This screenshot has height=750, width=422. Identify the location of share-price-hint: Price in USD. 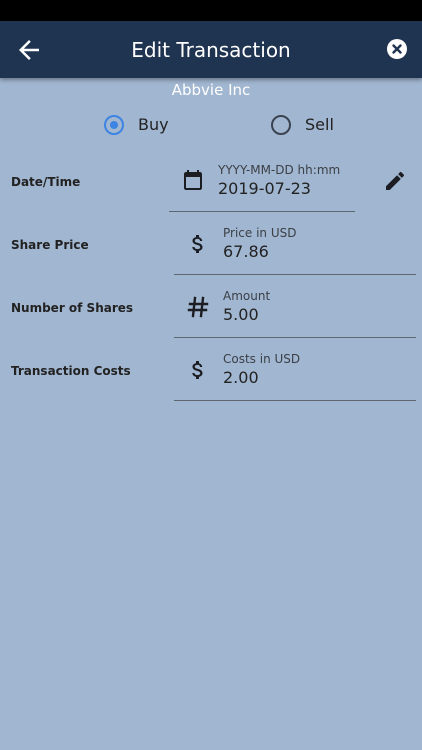
(260, 233).